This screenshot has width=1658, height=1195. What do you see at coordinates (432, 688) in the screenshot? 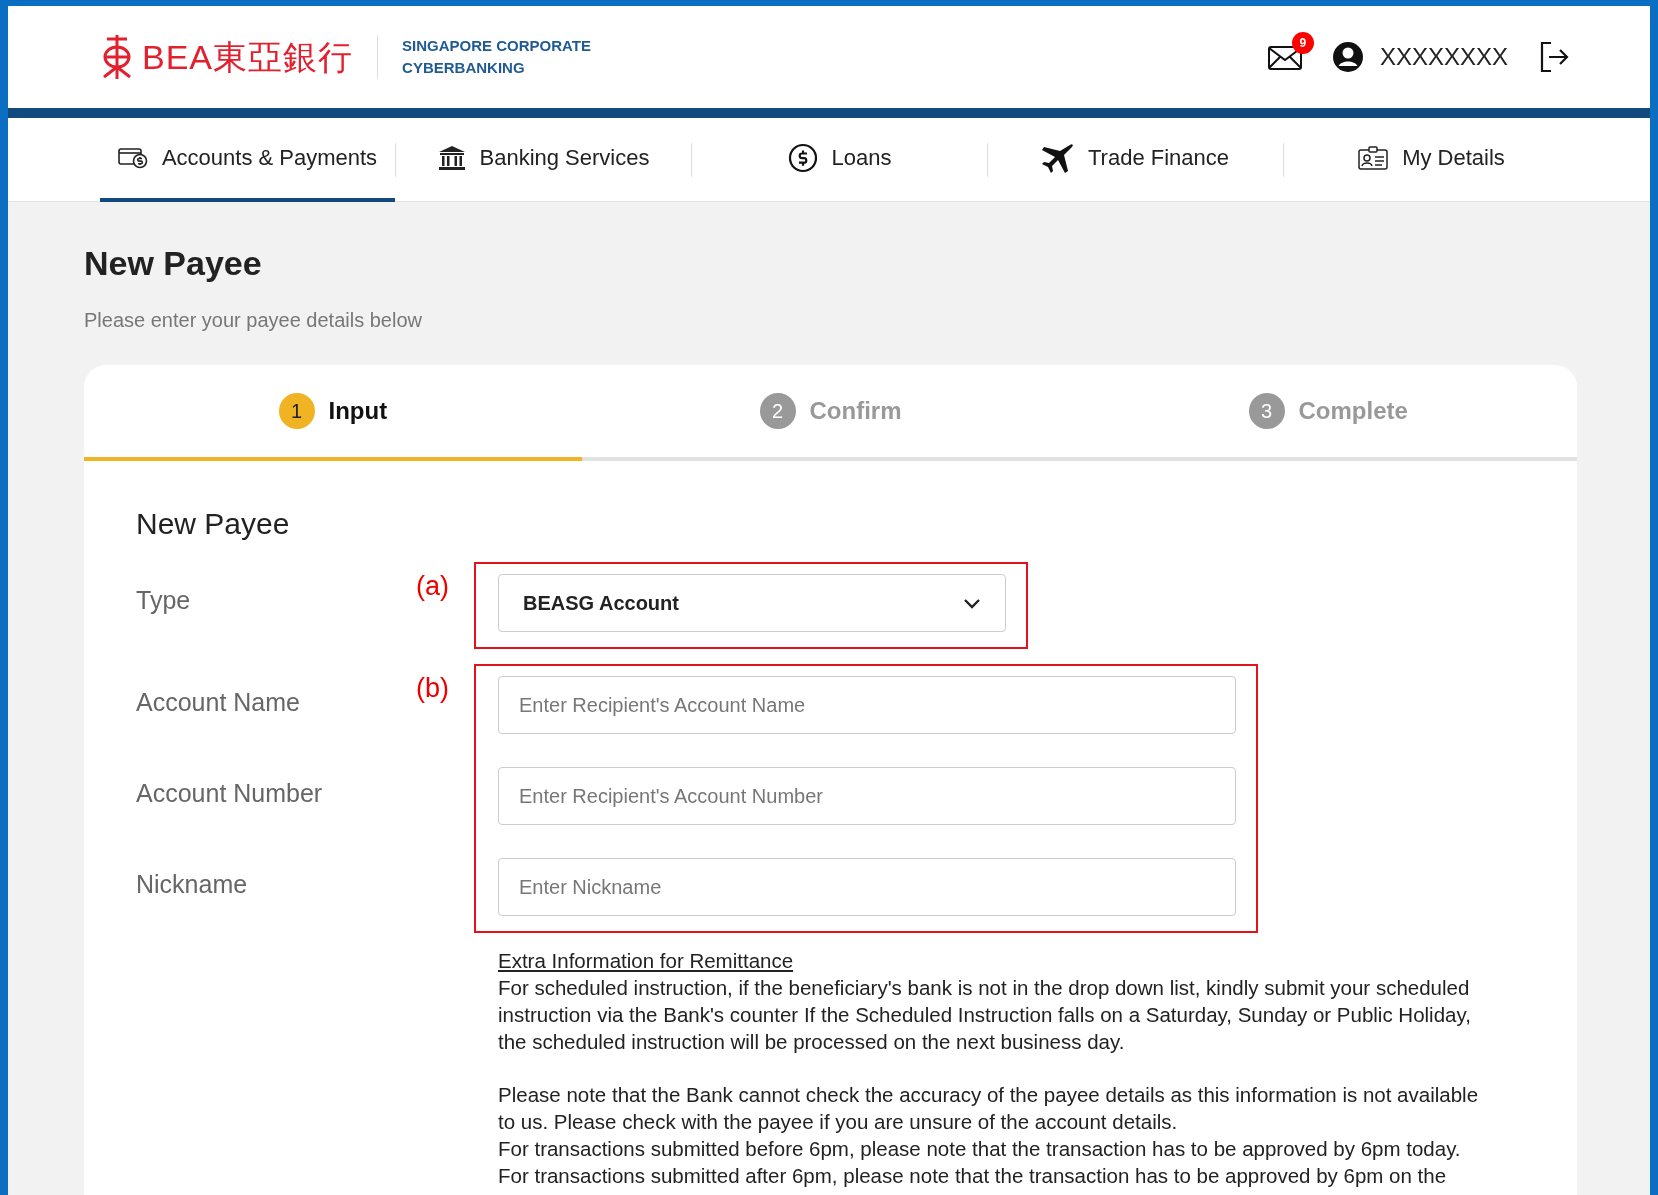
I see `annotation-label: (b)` at bounding box center [432, 688].